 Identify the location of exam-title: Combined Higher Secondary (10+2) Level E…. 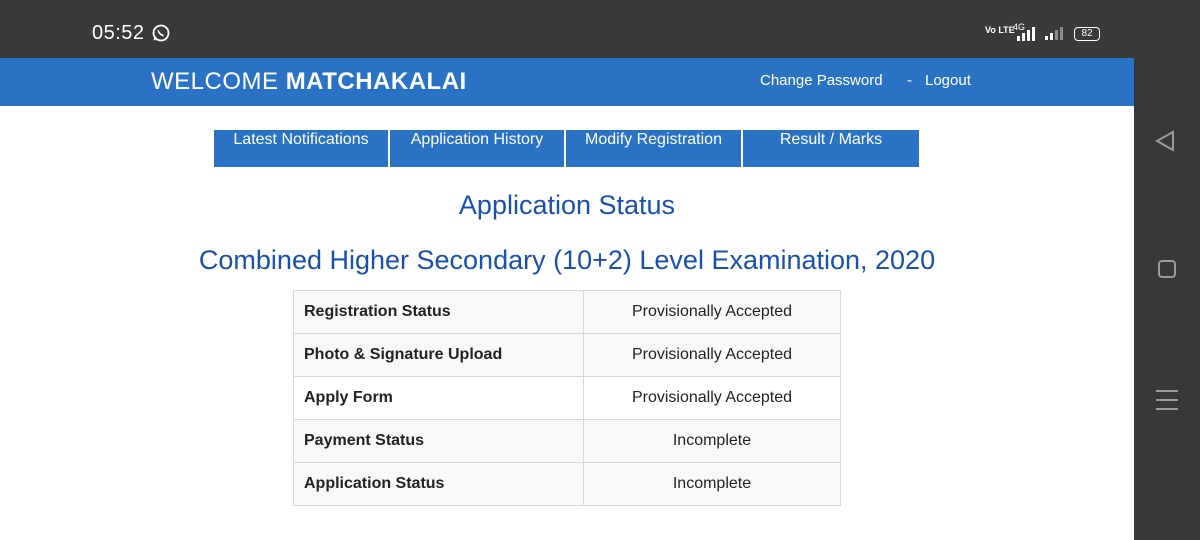
(567, 260).